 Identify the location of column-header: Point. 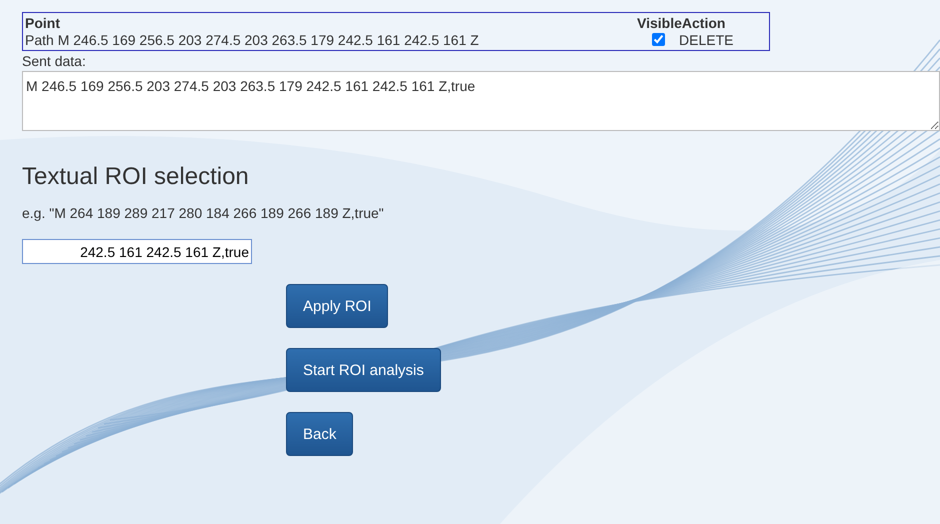
(43, 23).